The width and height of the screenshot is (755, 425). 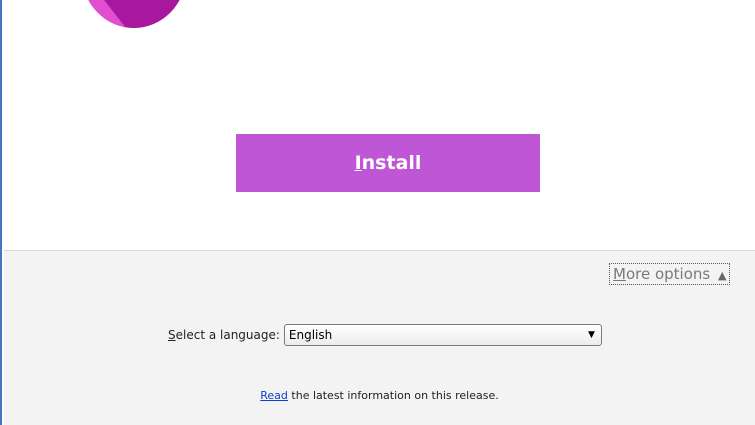 What do you see at coordinates (224, 335) in the screenshot?
I see `language-label: Select a language:` at bounding box center [224, 335].